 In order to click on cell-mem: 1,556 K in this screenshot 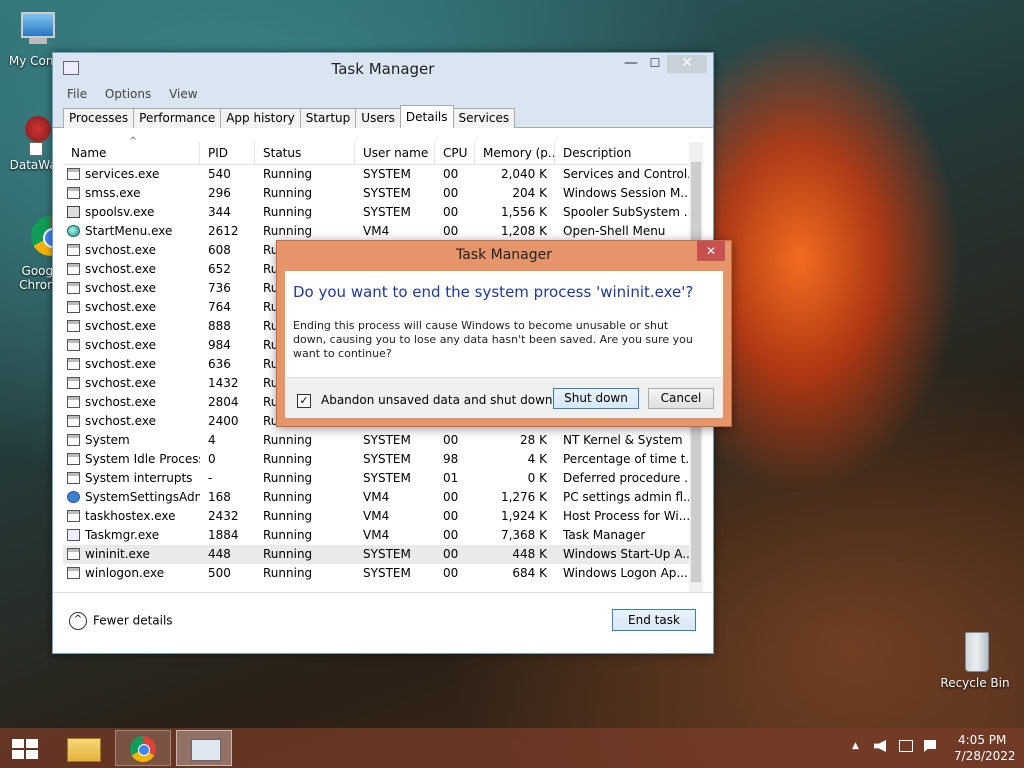, I will do `click(523, 212)`.